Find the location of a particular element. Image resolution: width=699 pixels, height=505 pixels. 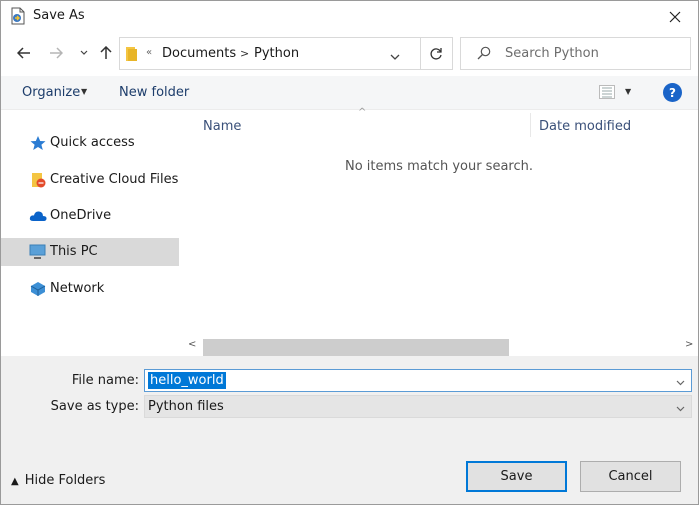

refresh-button is located at coordinates (436, 54).